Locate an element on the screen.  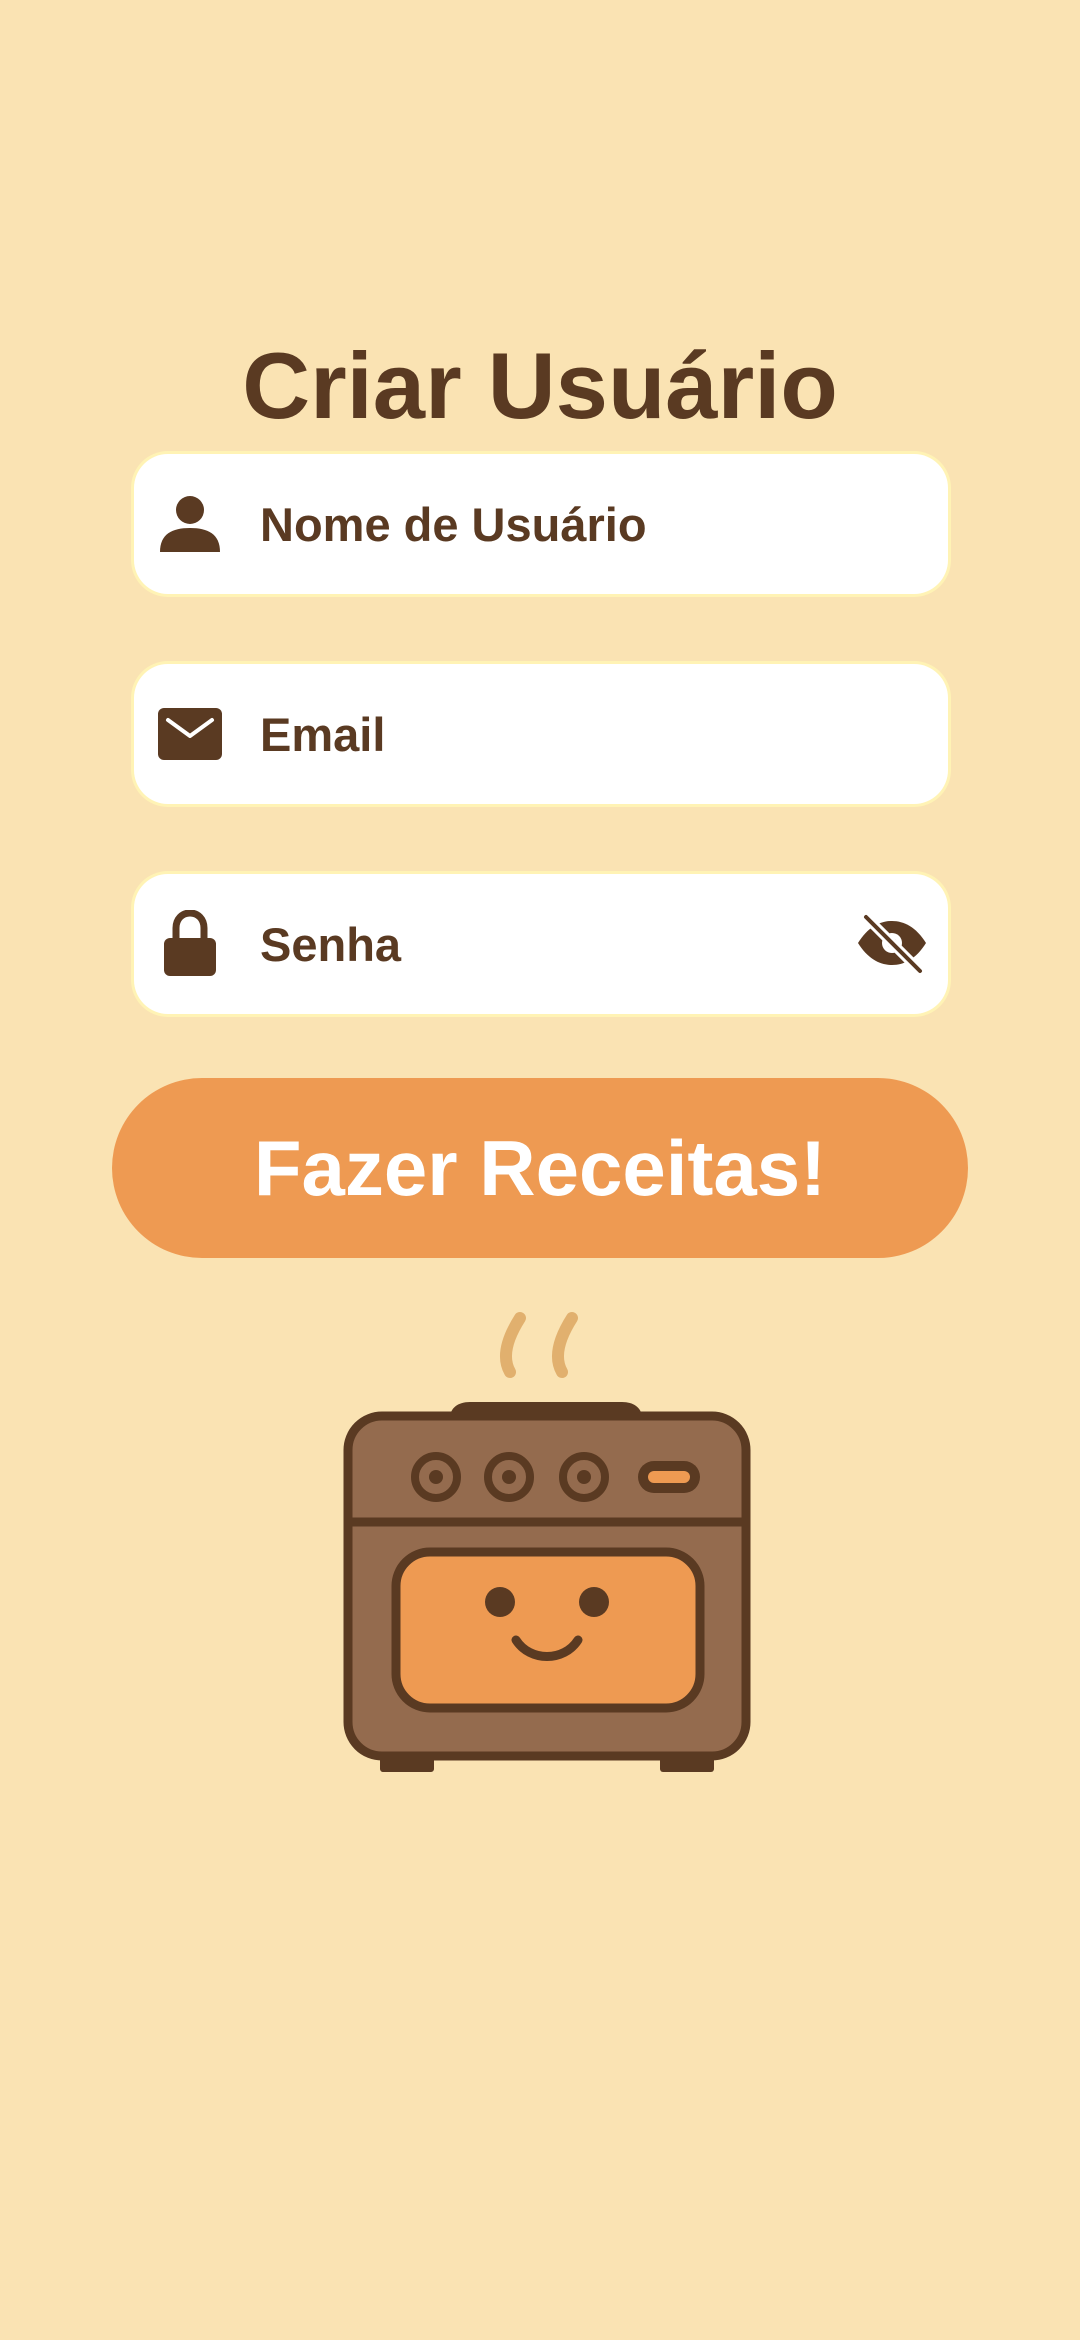
email-input is located at coordinates (540, 734).